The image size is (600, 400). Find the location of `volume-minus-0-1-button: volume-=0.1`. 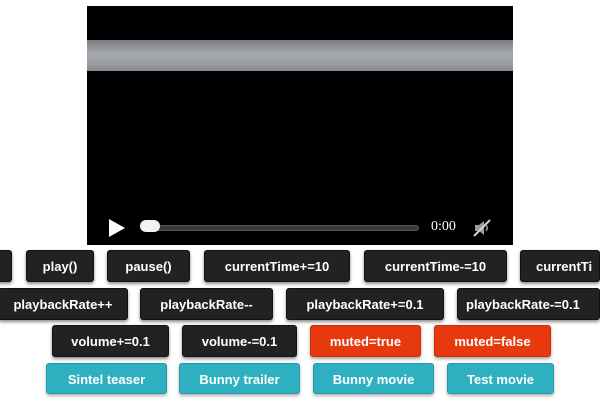

volume-minus-0-1-button: volume-=0.1 is located at coordinates (239, 341).